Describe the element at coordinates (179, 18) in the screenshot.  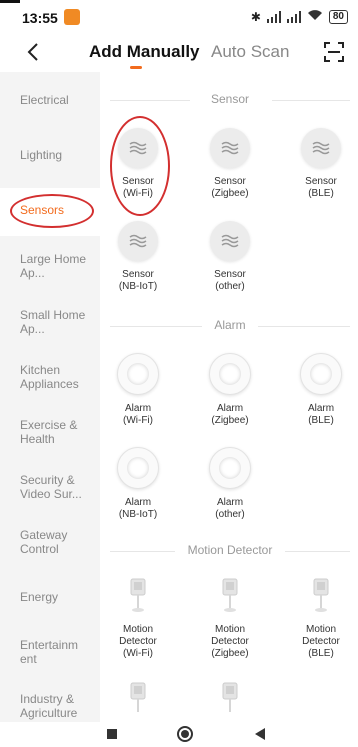
I see `status-bar: 13:55 ✱ 80` at that location.